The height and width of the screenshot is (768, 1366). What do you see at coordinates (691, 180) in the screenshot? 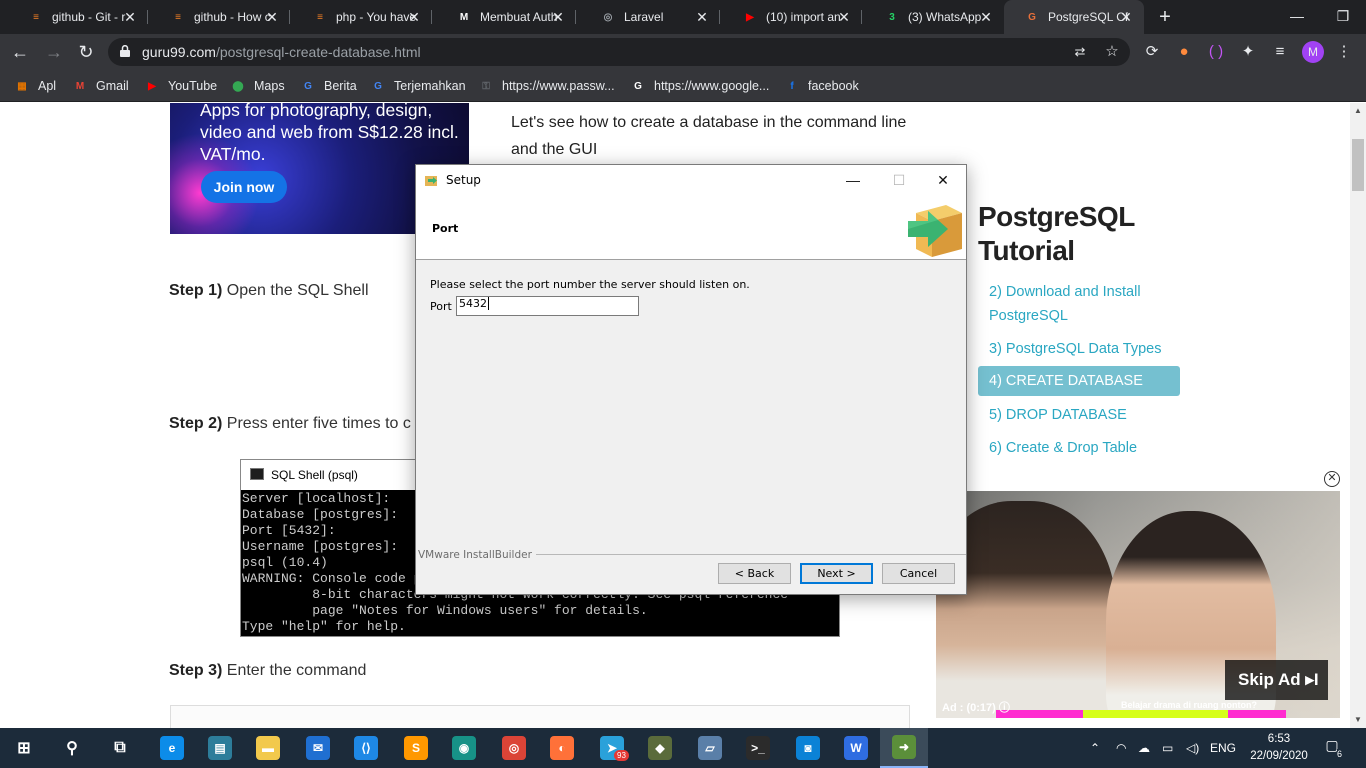
I see `setup-titlebar: Setup — ☐ ✕` at bounding box center [691, 180].